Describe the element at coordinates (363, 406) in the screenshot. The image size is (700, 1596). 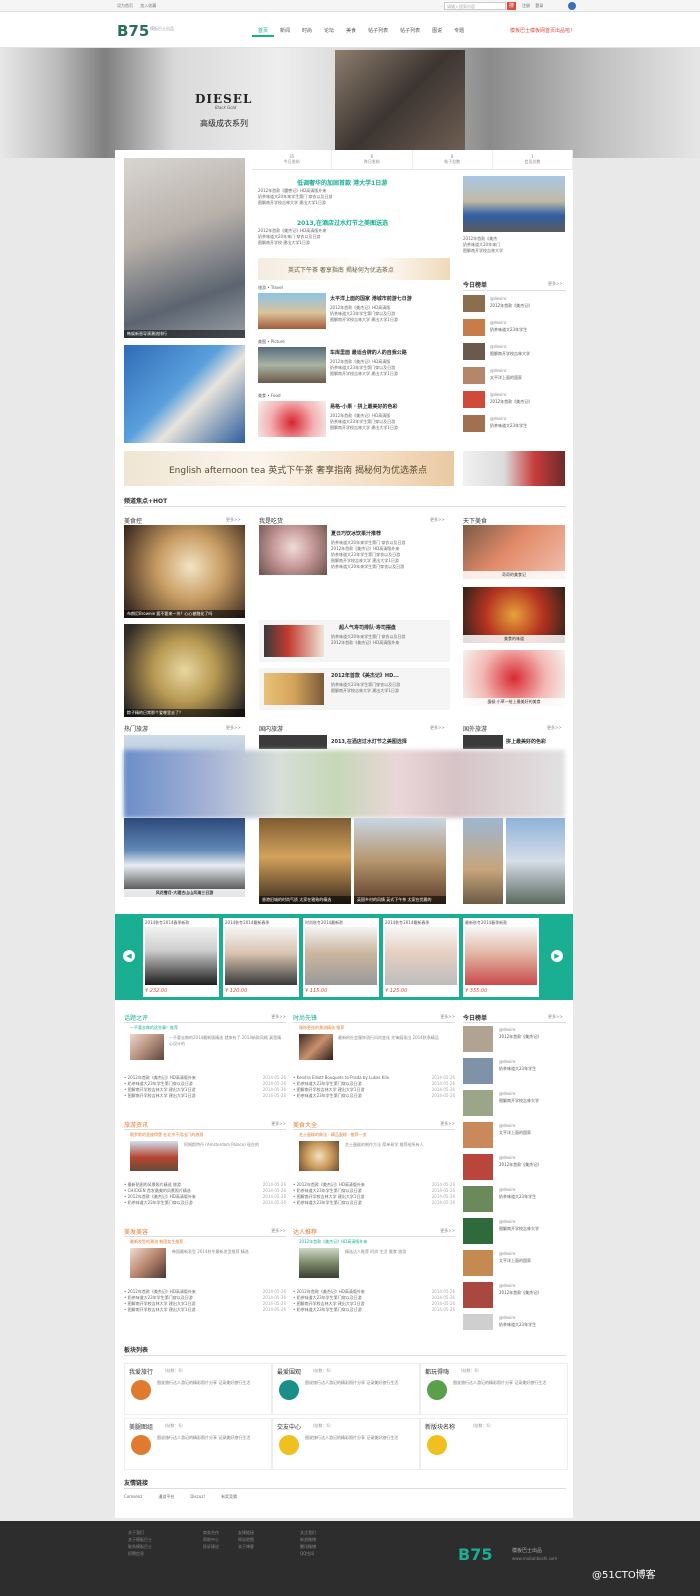
I see `food-title: 易格-小果 · 拼上最美好的色彩` at that location.